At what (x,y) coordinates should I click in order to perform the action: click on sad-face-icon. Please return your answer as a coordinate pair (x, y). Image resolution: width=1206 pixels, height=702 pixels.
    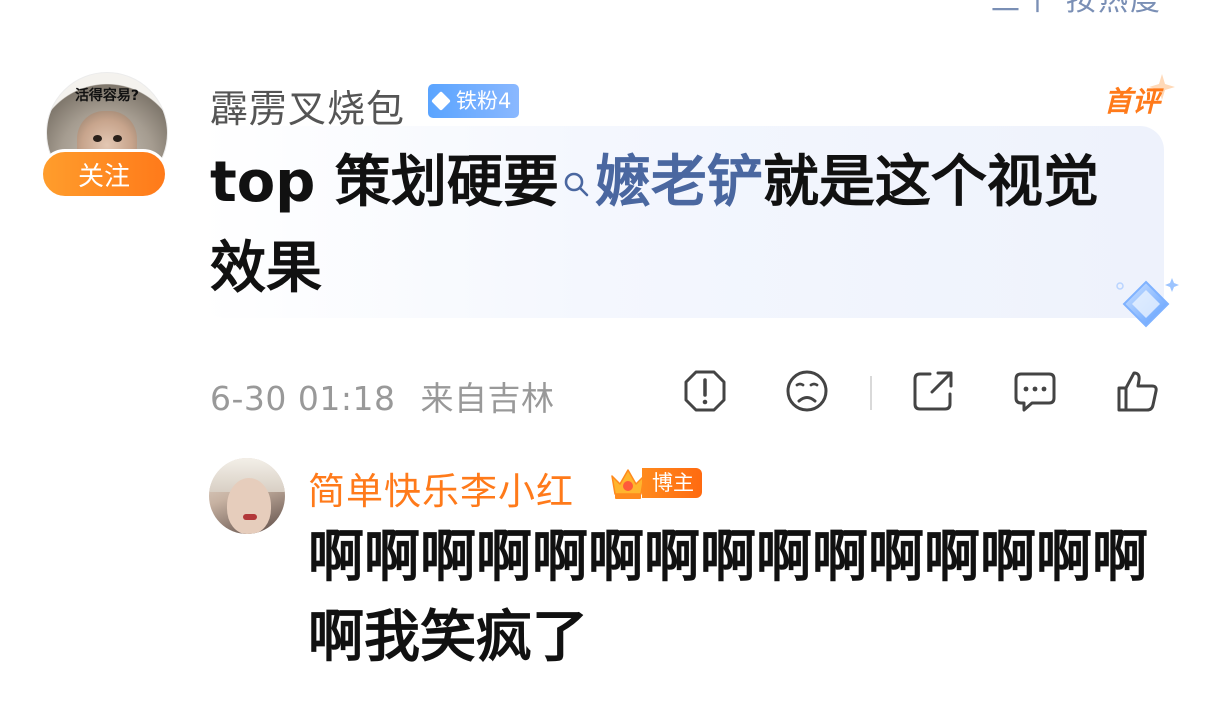
    Looking at the image, I should click on (807, 391).